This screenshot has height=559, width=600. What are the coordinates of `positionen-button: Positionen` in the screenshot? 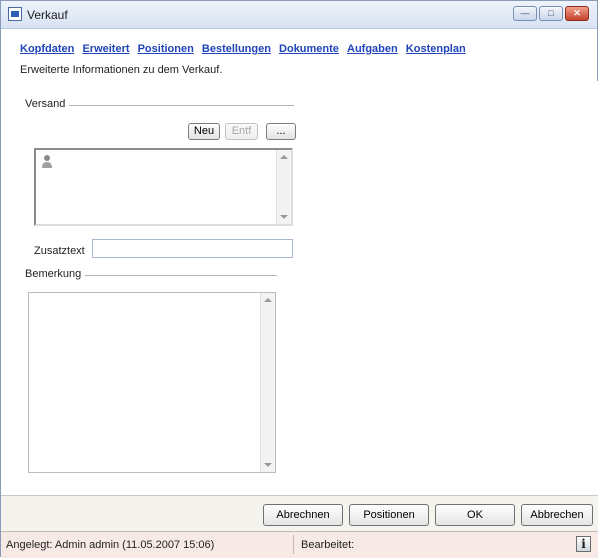 It's located at (389, 515).